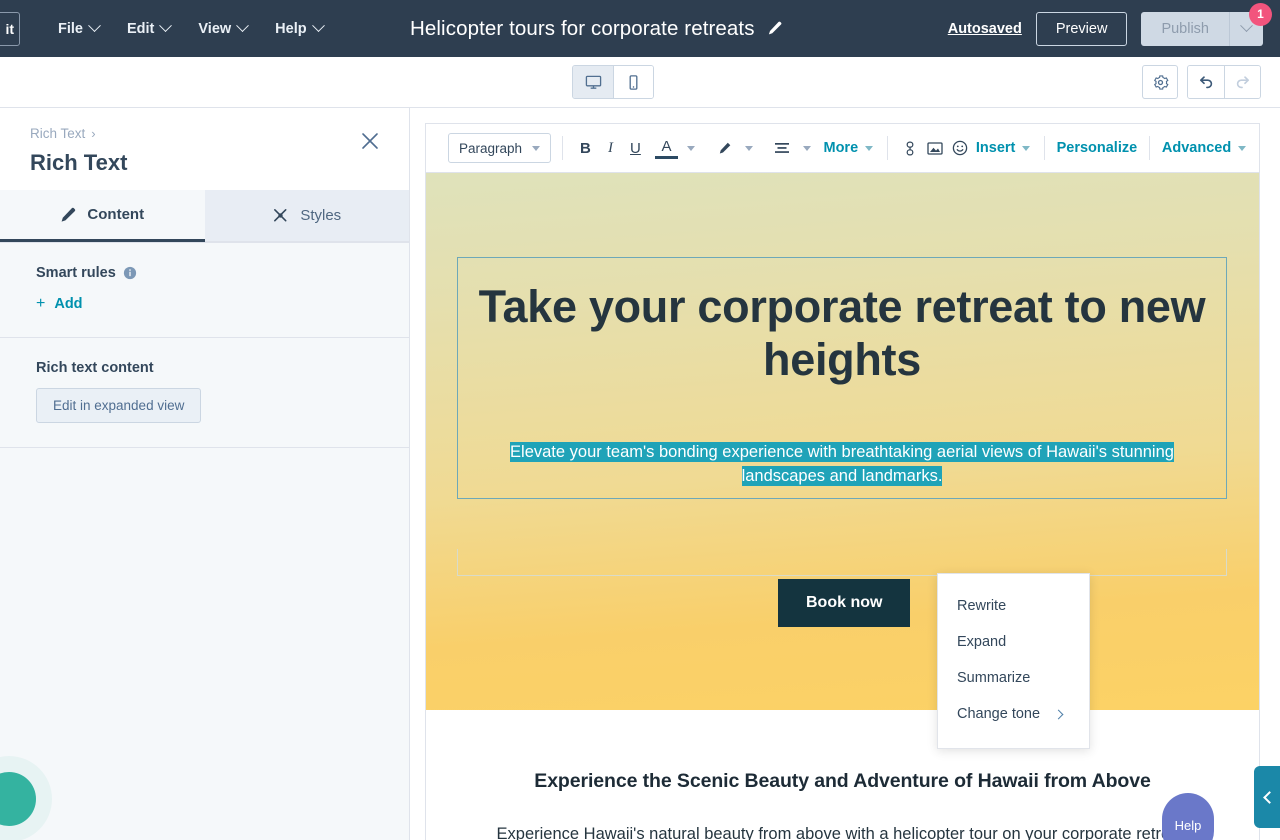 This screenshot has height=840, width=1280. Describe the element at coordinates (70, 28) in the screenshot. I see `menu-item-file-label: File` at that location.